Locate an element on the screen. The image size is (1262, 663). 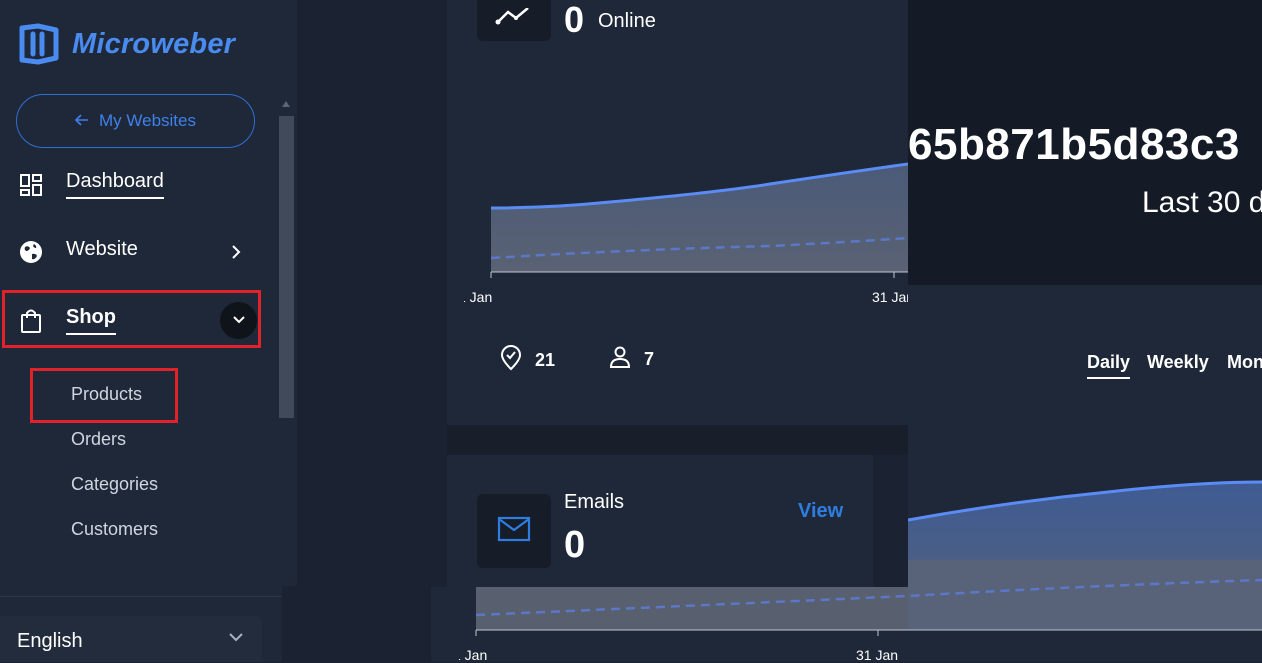
emails-chart is located at coordinates (868, 598).